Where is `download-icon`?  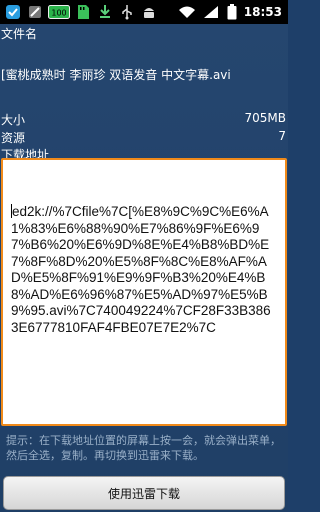
download-icon is located at coordinates (105, 12).